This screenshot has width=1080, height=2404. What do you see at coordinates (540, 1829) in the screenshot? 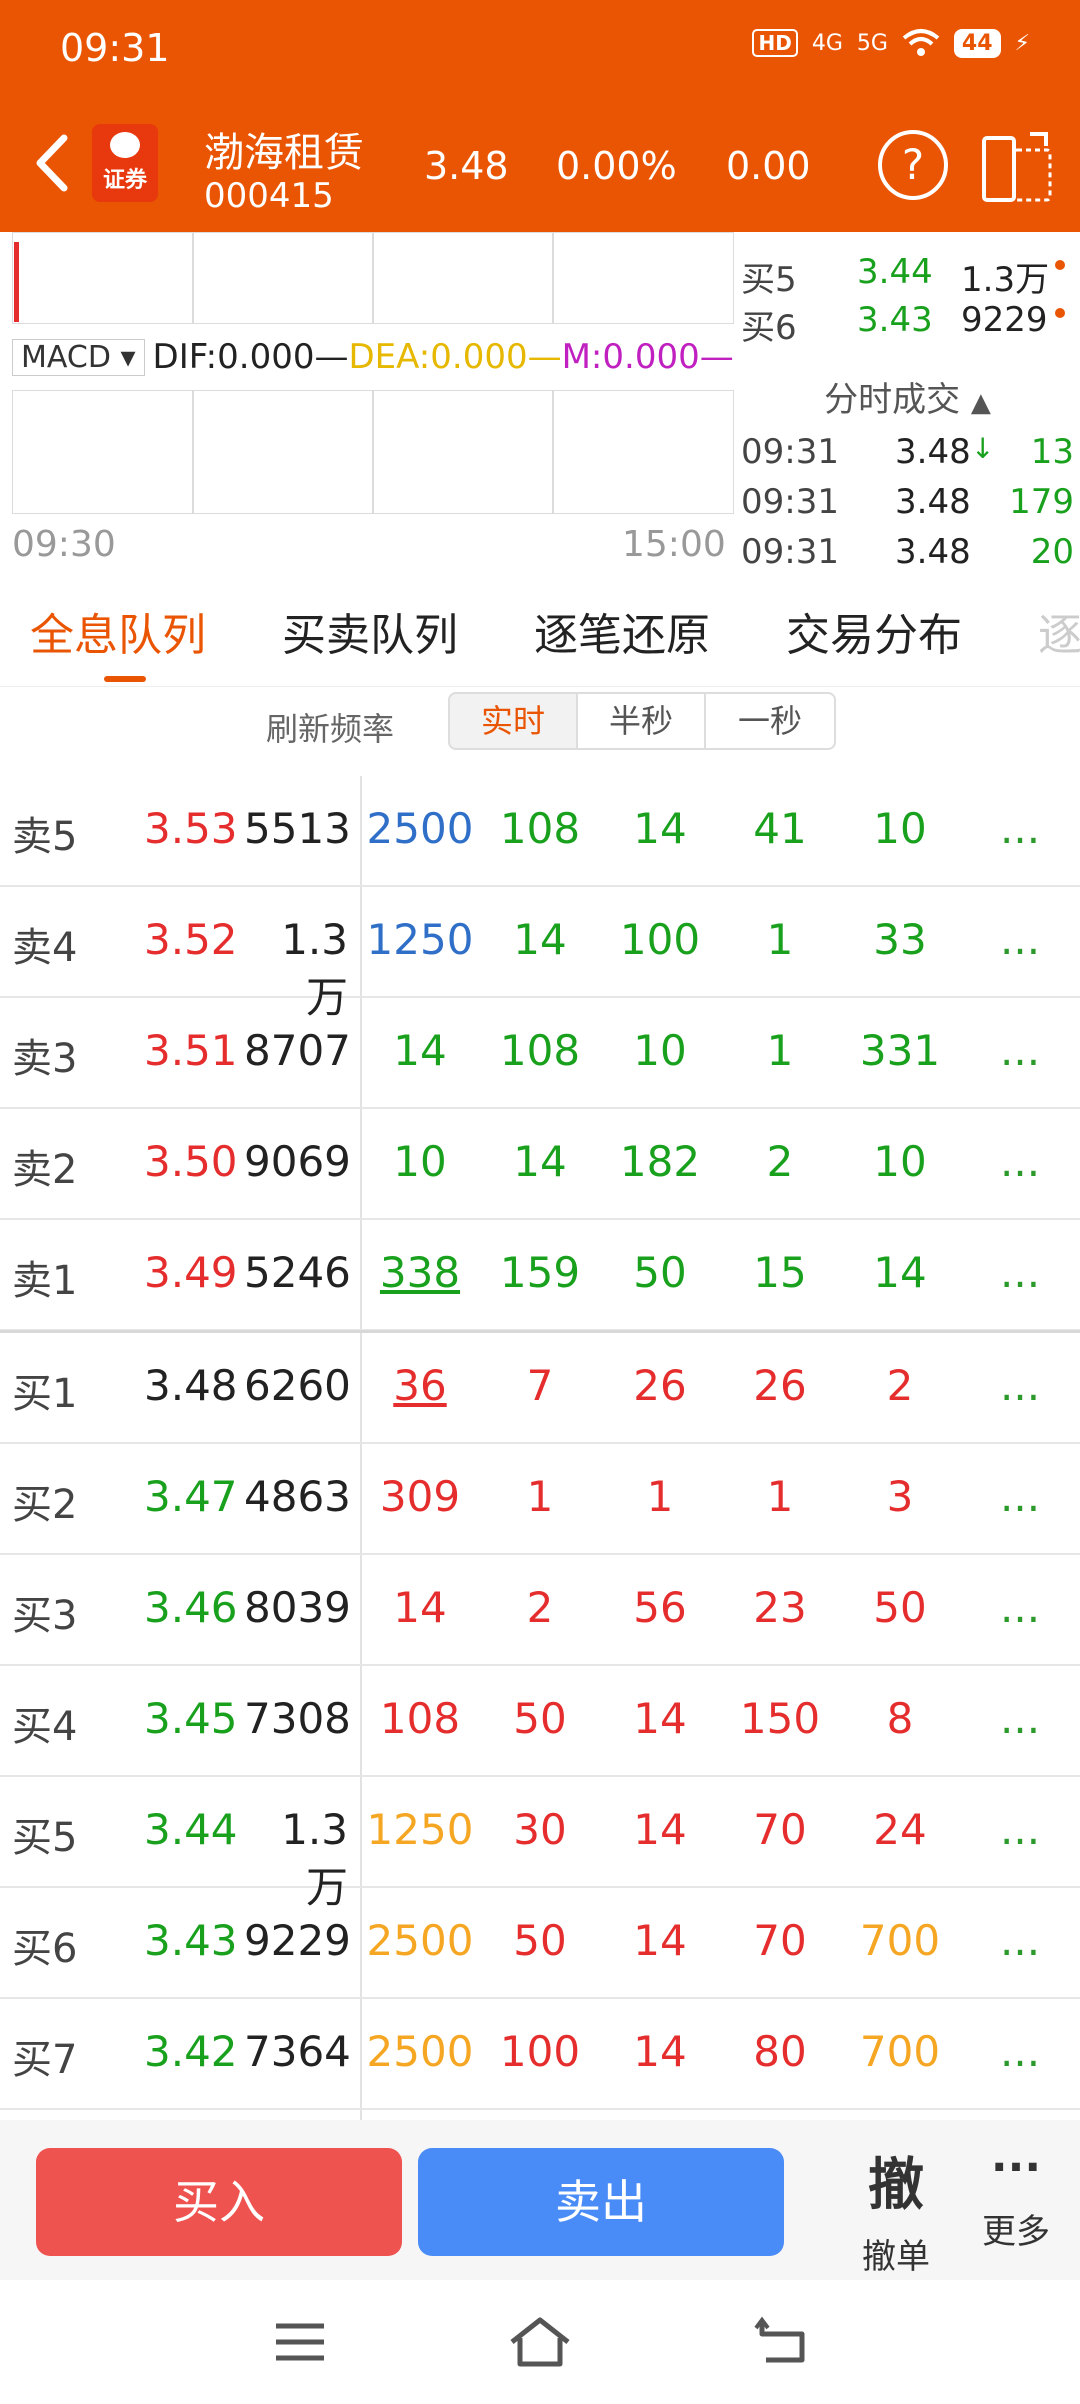
I see `queue-order-size: 30` at bounding box center [540, 1829].